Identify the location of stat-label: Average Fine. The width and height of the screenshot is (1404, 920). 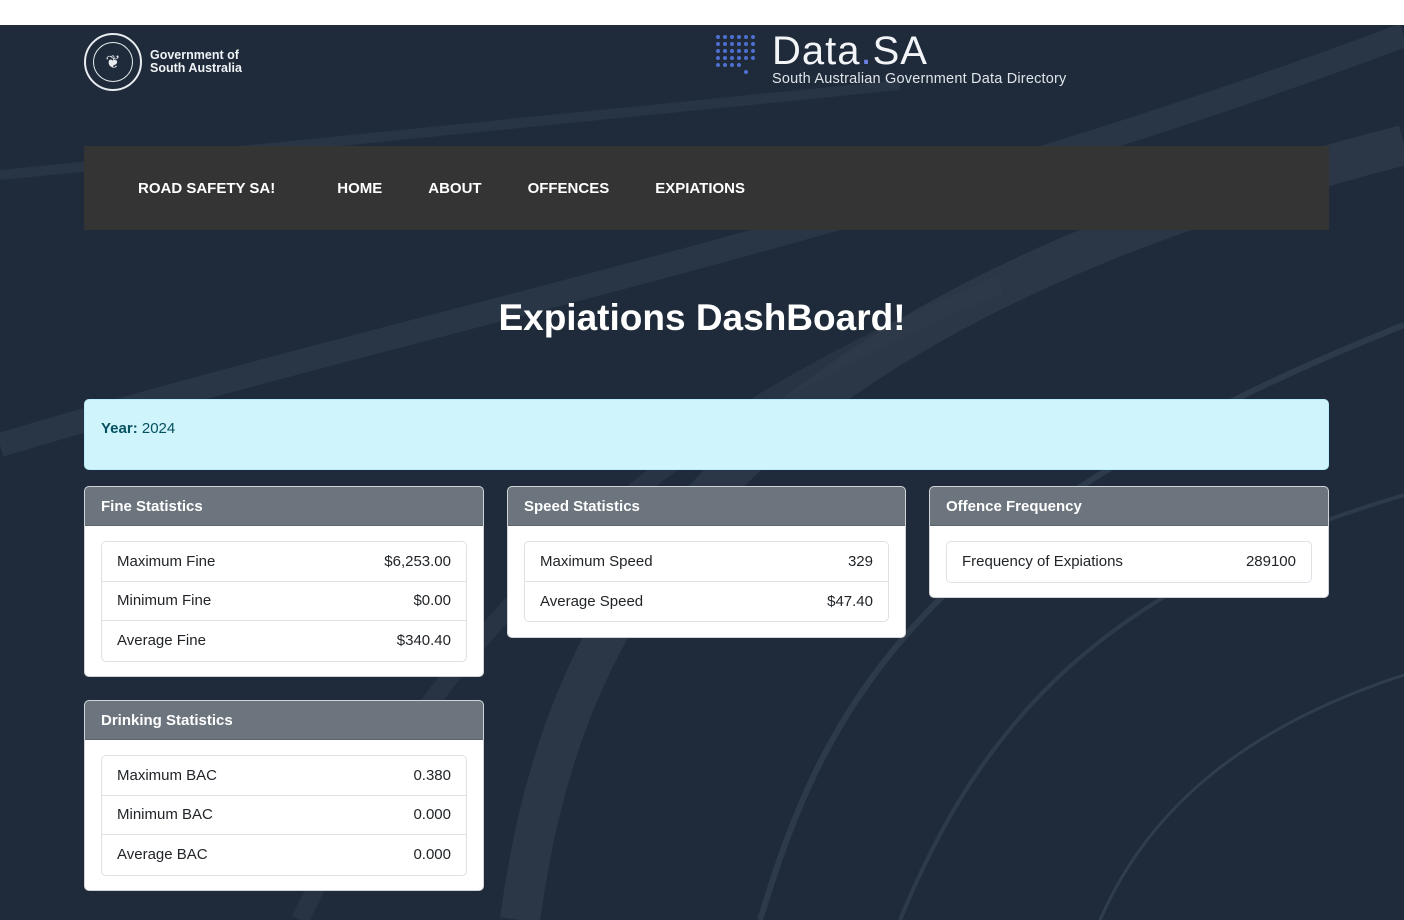
(161, 641).